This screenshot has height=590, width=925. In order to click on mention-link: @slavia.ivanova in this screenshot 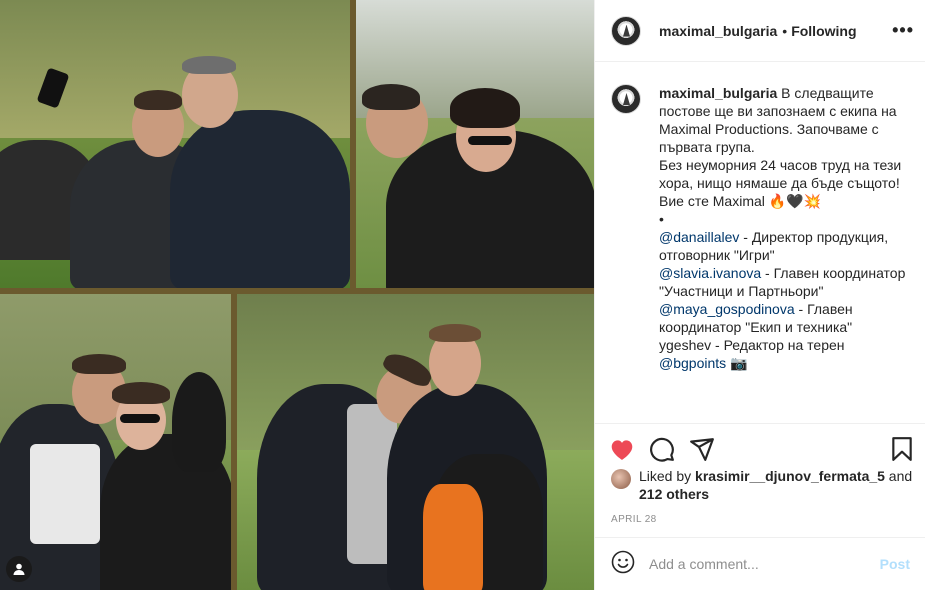, I will do `click(710, 273)`.